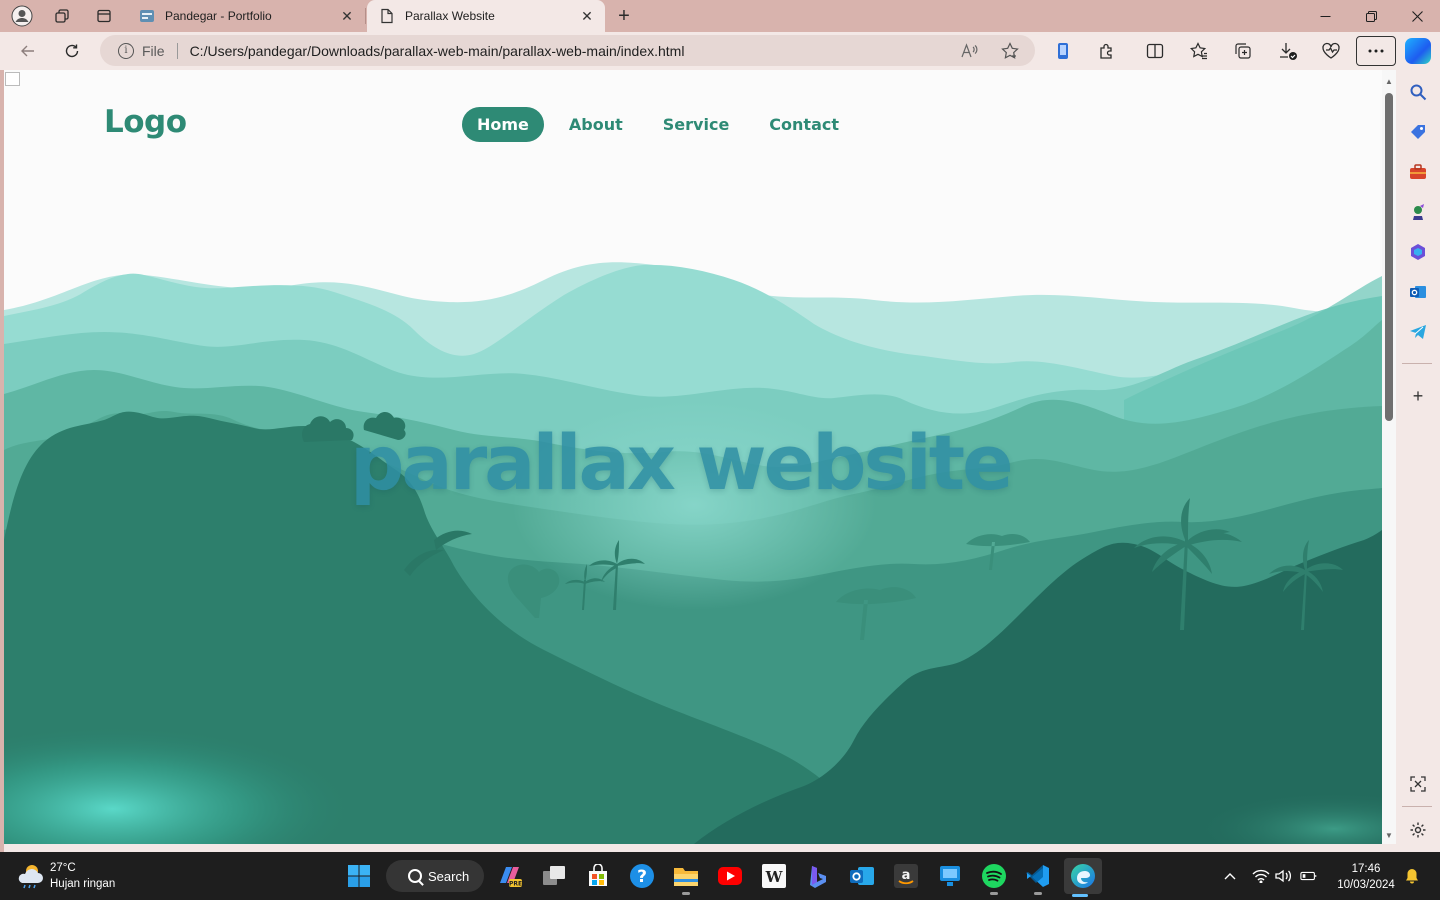 The image size is (1440, 900). Describe the element at coordinates (1418, 461) in the screenshot. I see `edge-sidebar: +` at that location.